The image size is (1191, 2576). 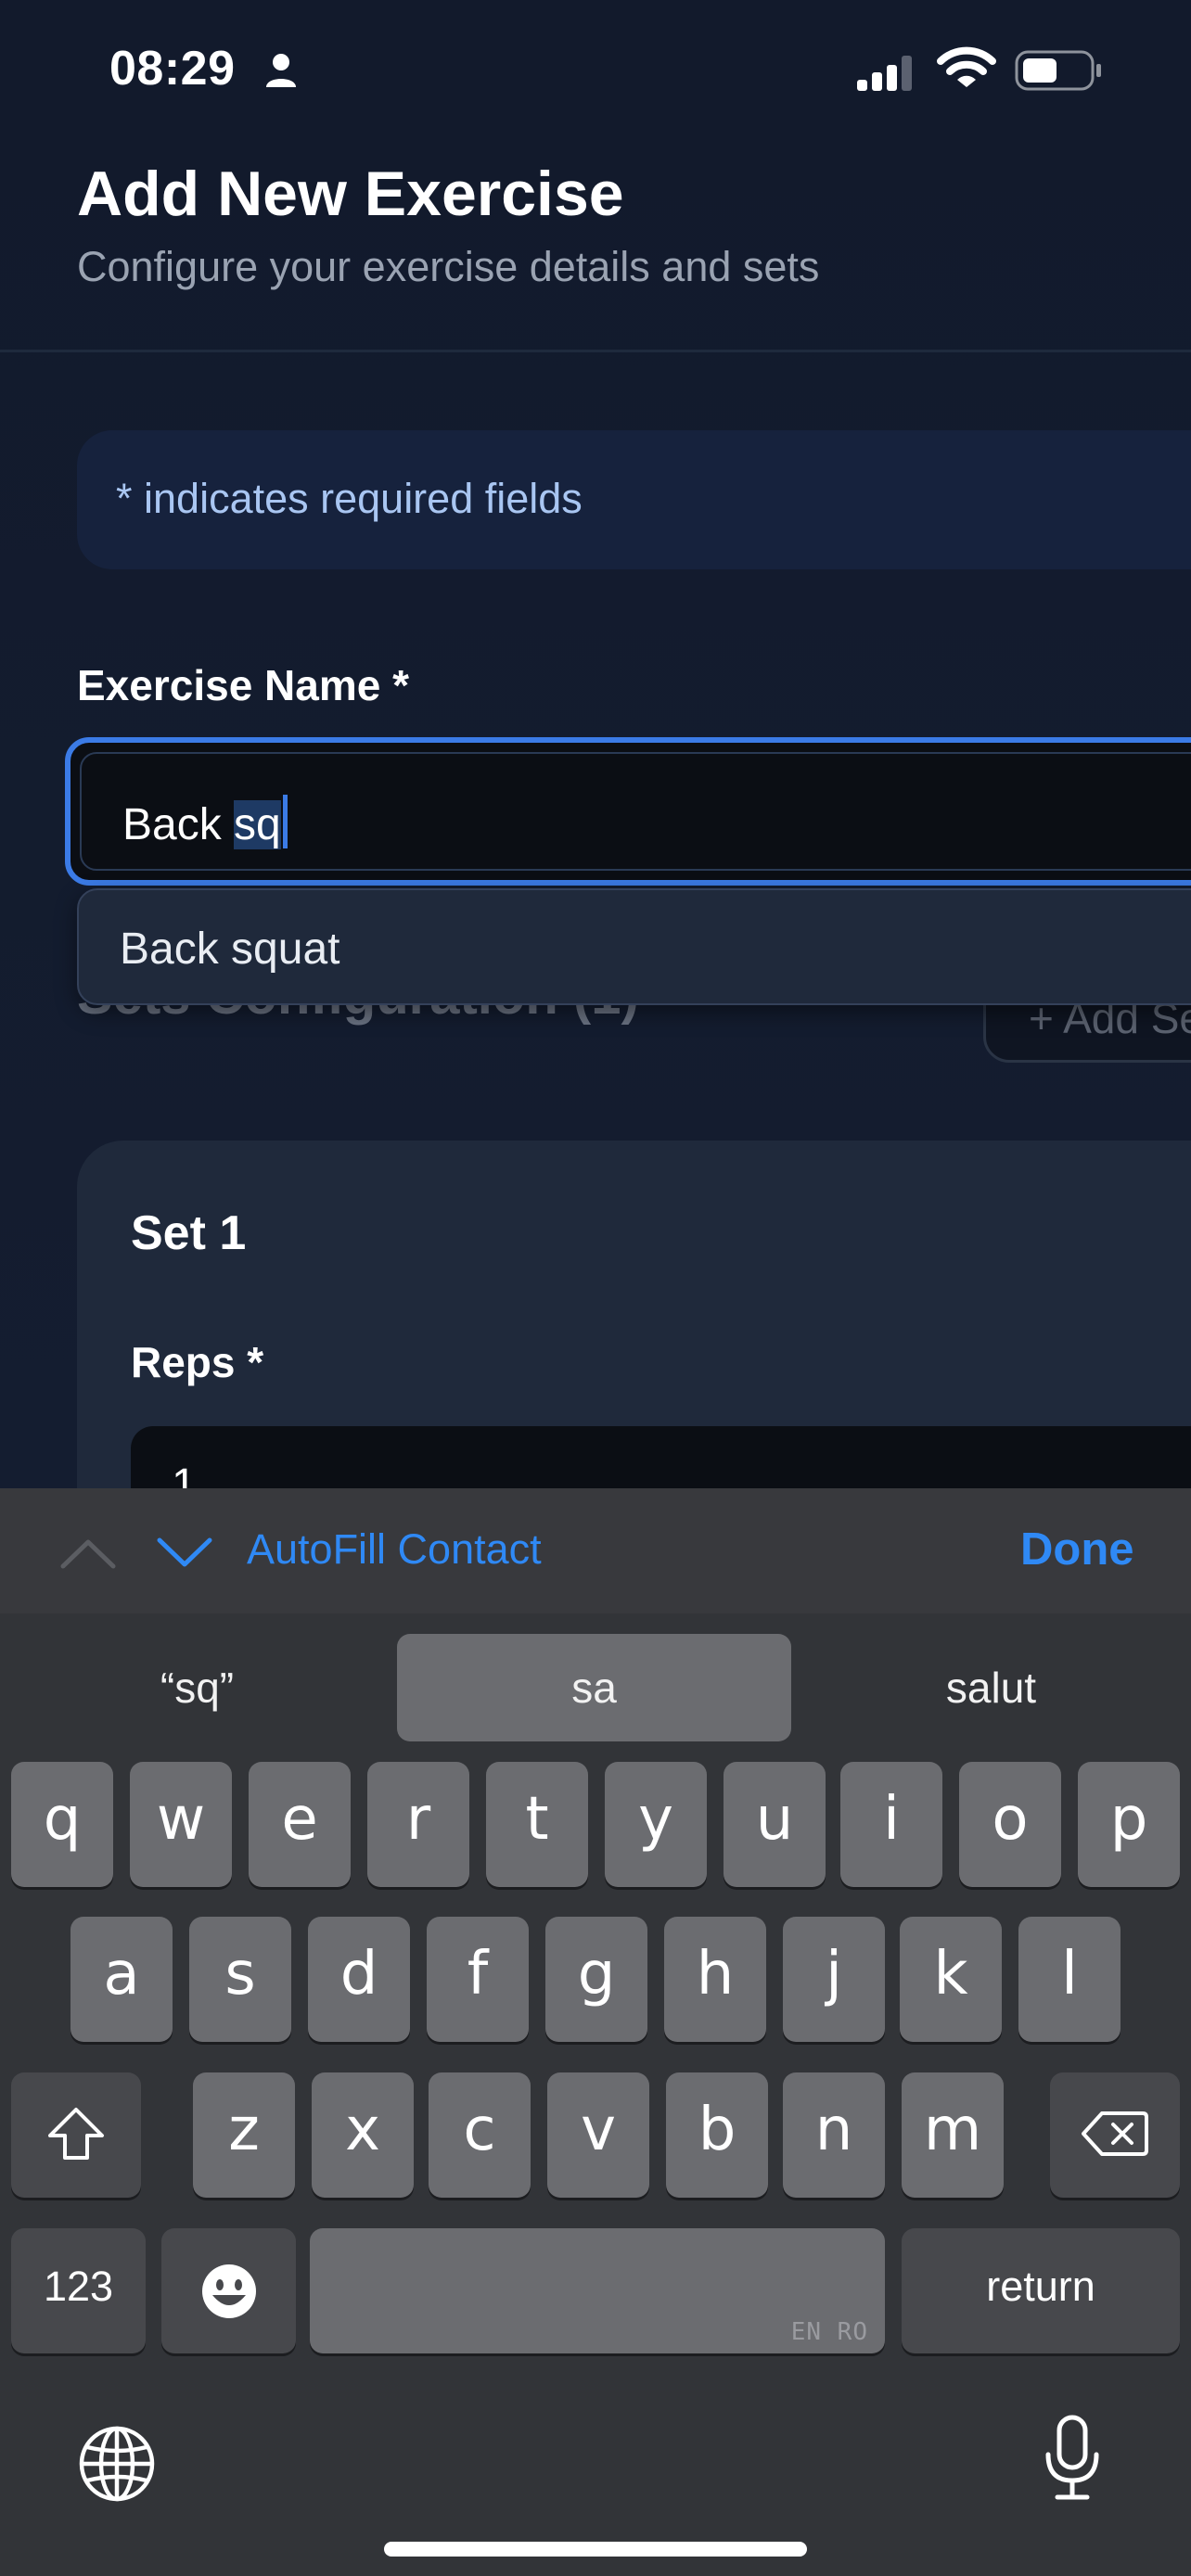 I want to click on key-r: r, so click(x=418, y=1825).